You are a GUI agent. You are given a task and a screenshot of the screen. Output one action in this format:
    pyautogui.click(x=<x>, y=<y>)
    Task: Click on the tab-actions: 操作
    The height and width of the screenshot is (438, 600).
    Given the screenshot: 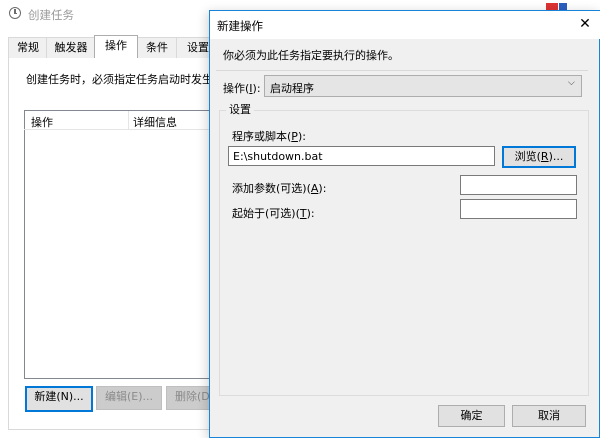 What is the action you would take?
    pyautogui.click(x=116, y=46)
    